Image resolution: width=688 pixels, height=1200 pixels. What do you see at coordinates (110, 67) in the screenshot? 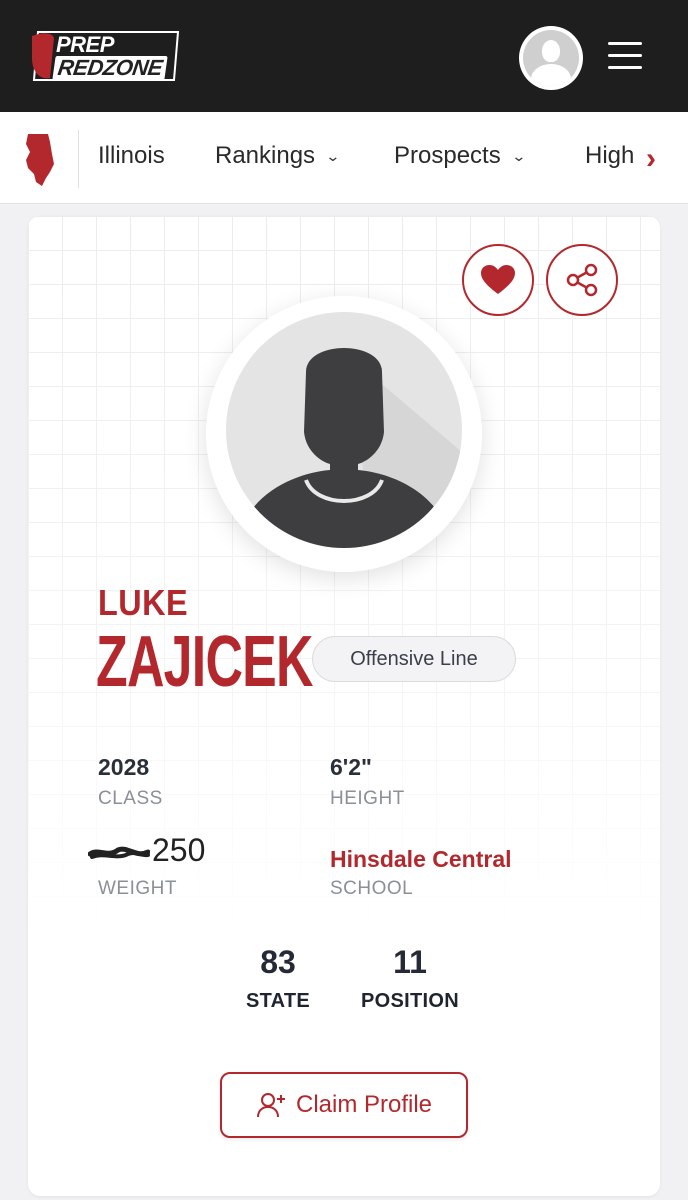
I see `logo-text-redzone: REDZONE` at bounding box center [110, 67].